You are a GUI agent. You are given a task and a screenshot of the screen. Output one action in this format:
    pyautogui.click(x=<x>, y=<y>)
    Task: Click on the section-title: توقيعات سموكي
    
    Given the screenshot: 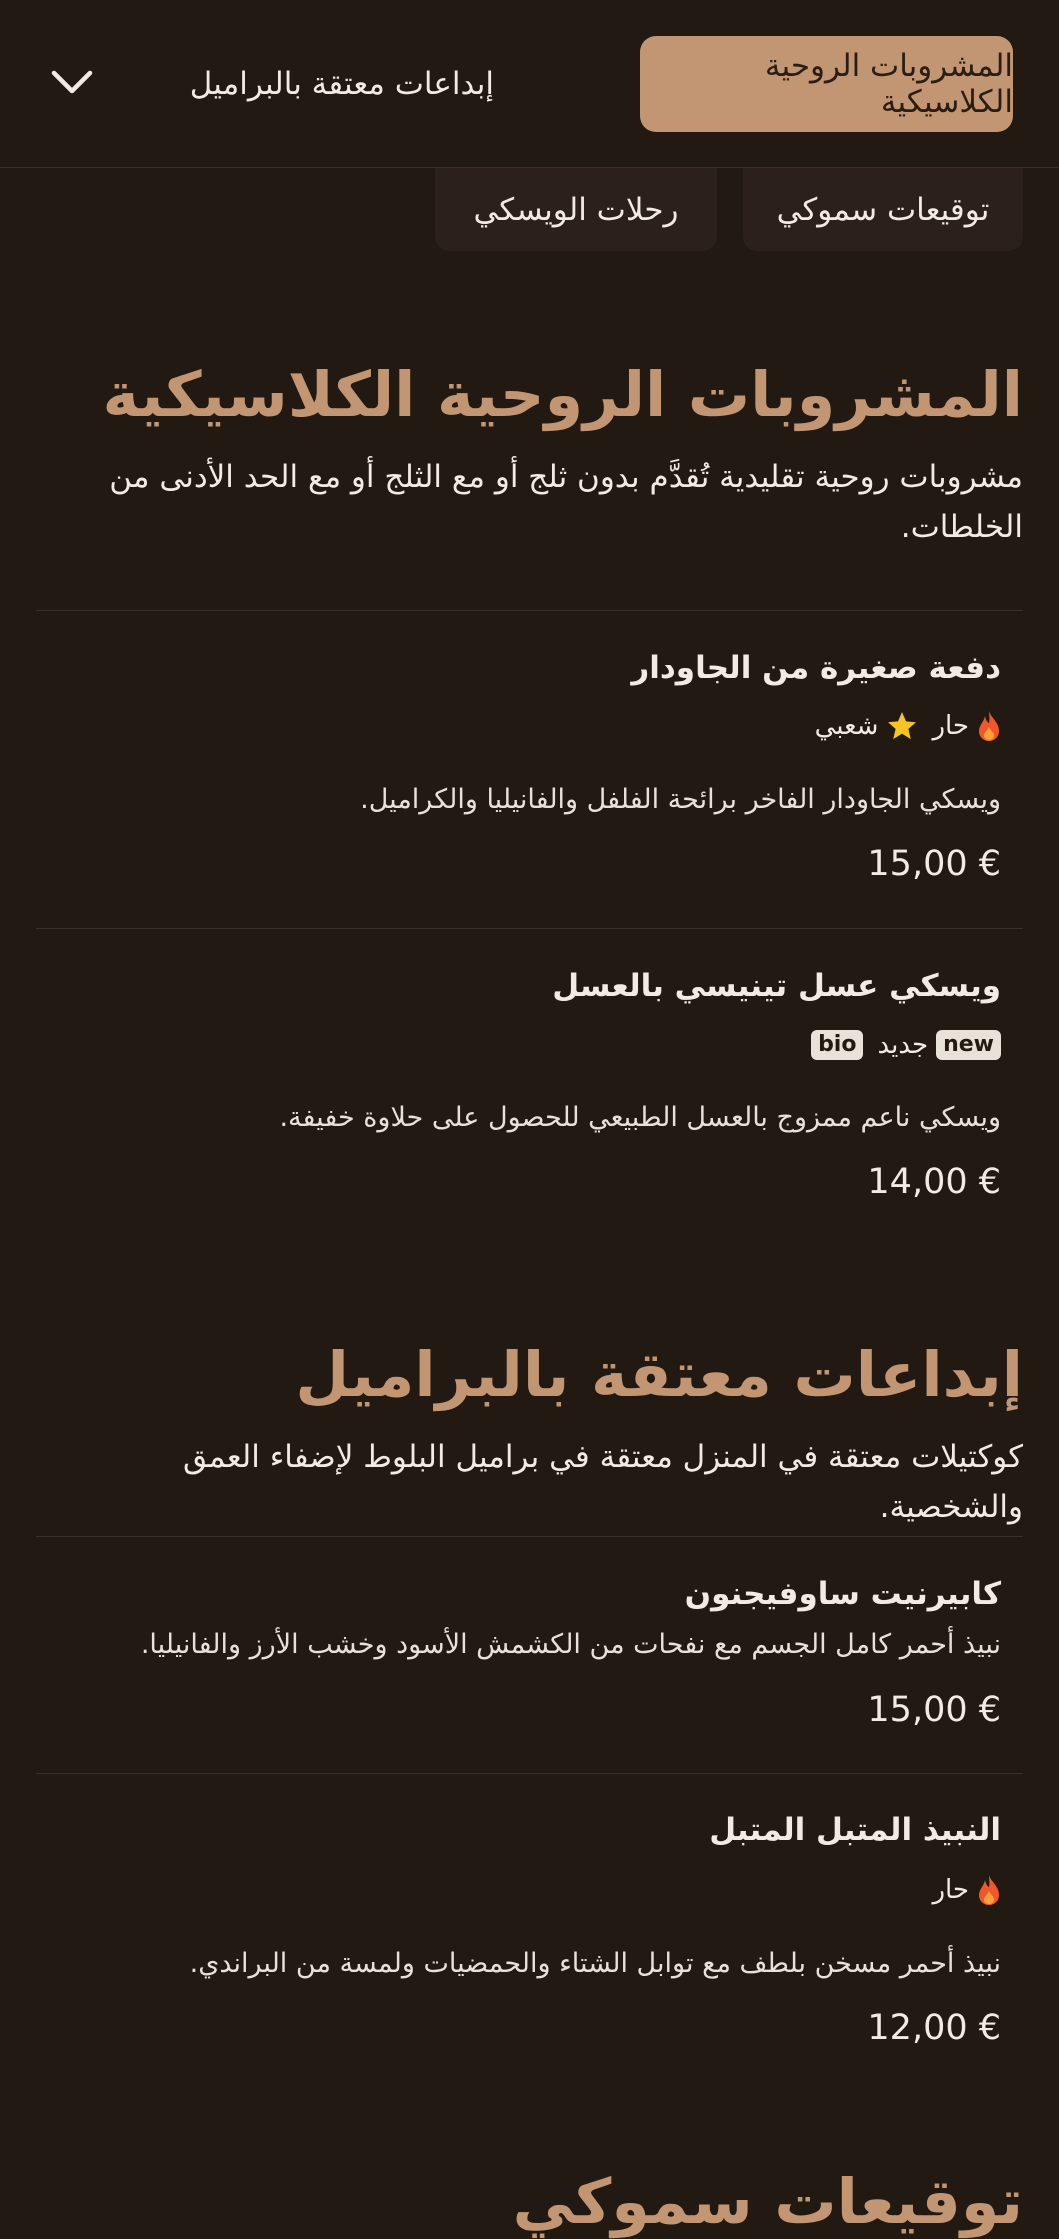 What is the action you would take?
    pyautogui.click(x=767, y=2201)
    